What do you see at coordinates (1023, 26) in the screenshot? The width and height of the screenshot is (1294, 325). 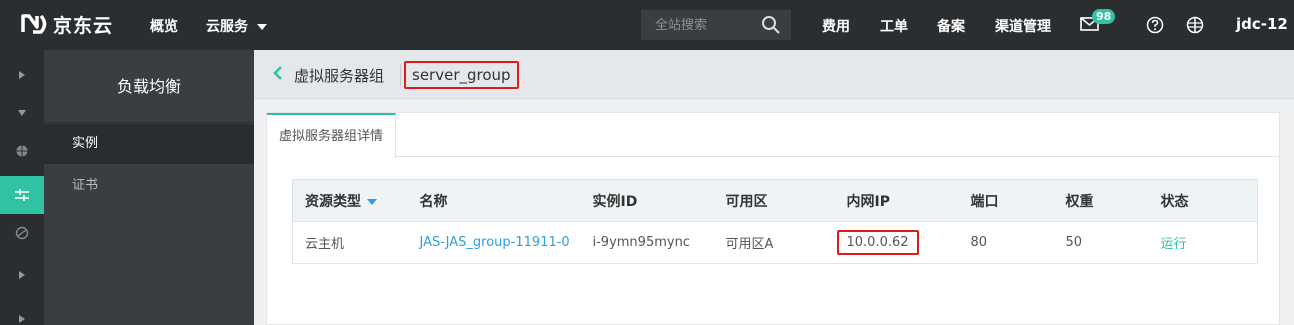 I see `nav-channel-management: 渠道管理` at bounding box center [1023, 26].